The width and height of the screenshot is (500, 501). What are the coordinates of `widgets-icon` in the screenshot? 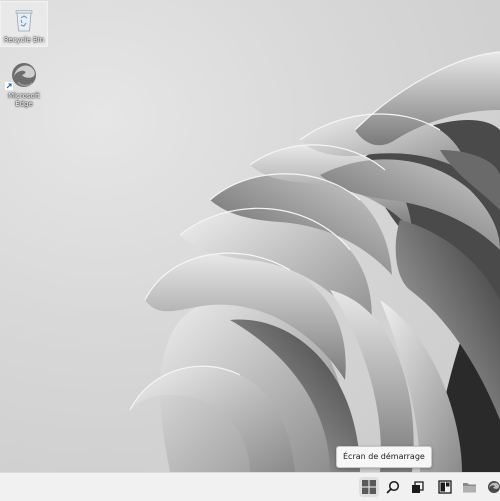 It's located at (445, 487).